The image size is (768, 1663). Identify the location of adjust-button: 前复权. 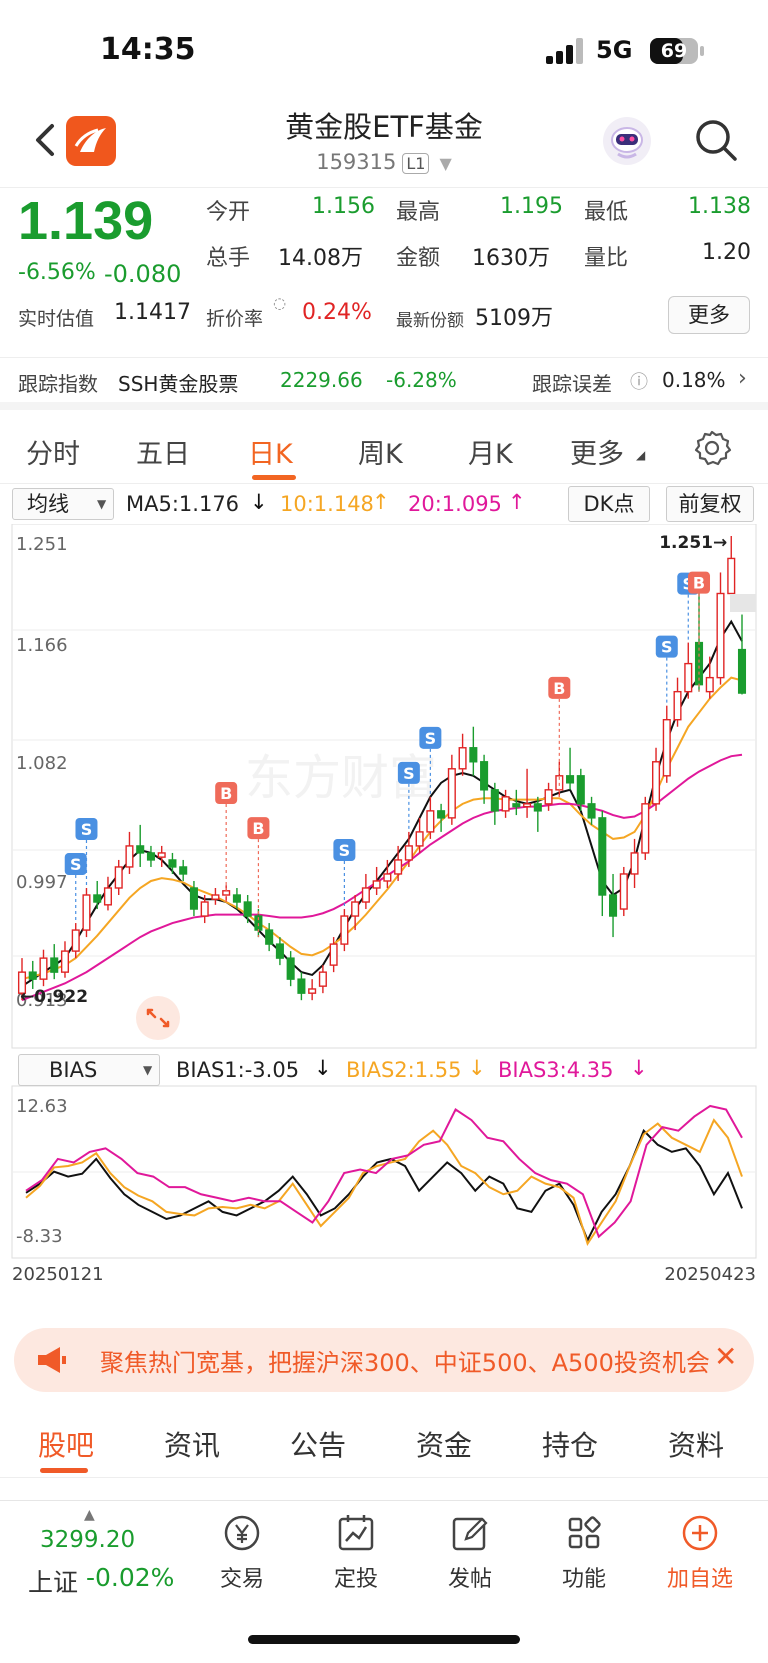
(710, 504).